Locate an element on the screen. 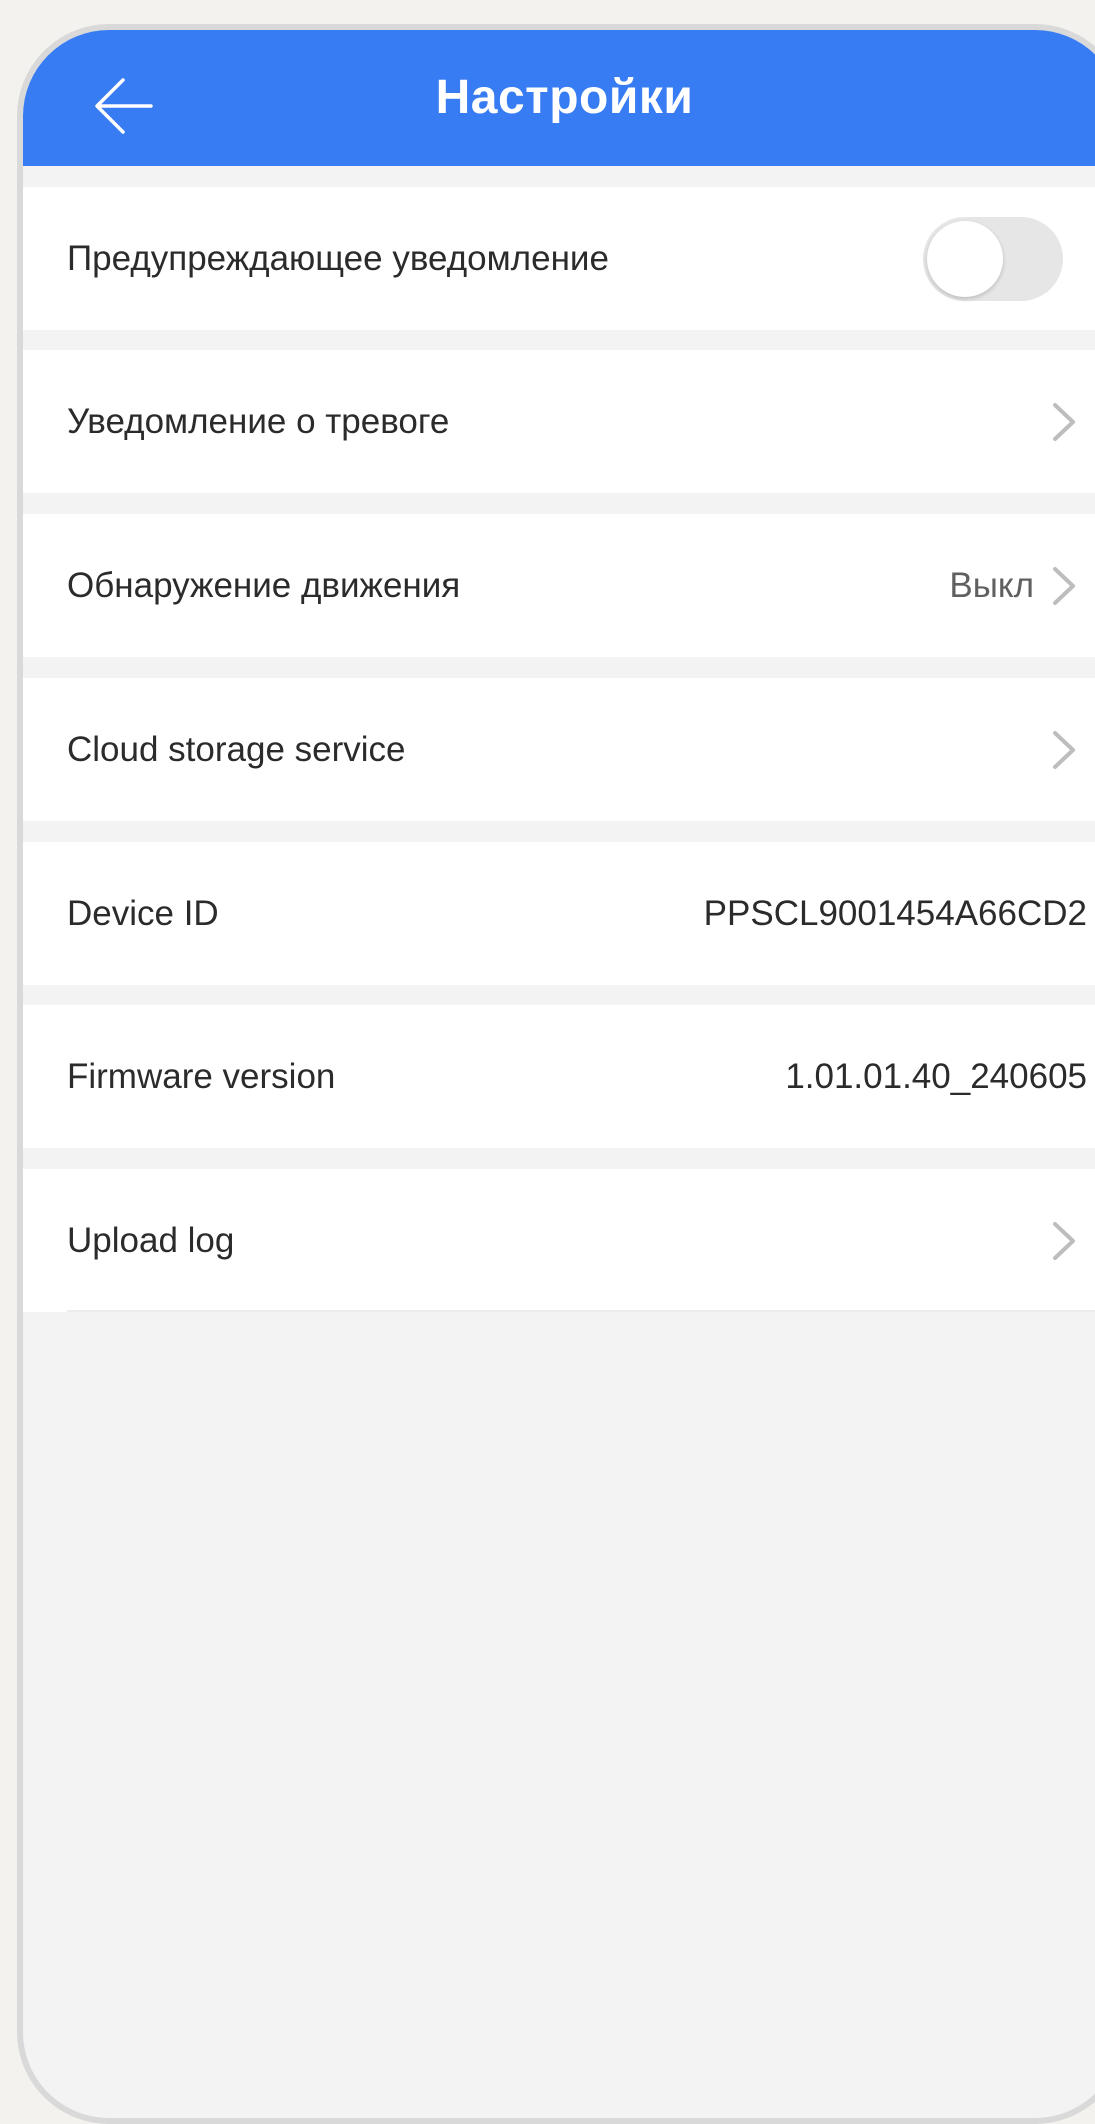  row-cloud-storage: Cloud storage service is located at coordinates (559, 749).